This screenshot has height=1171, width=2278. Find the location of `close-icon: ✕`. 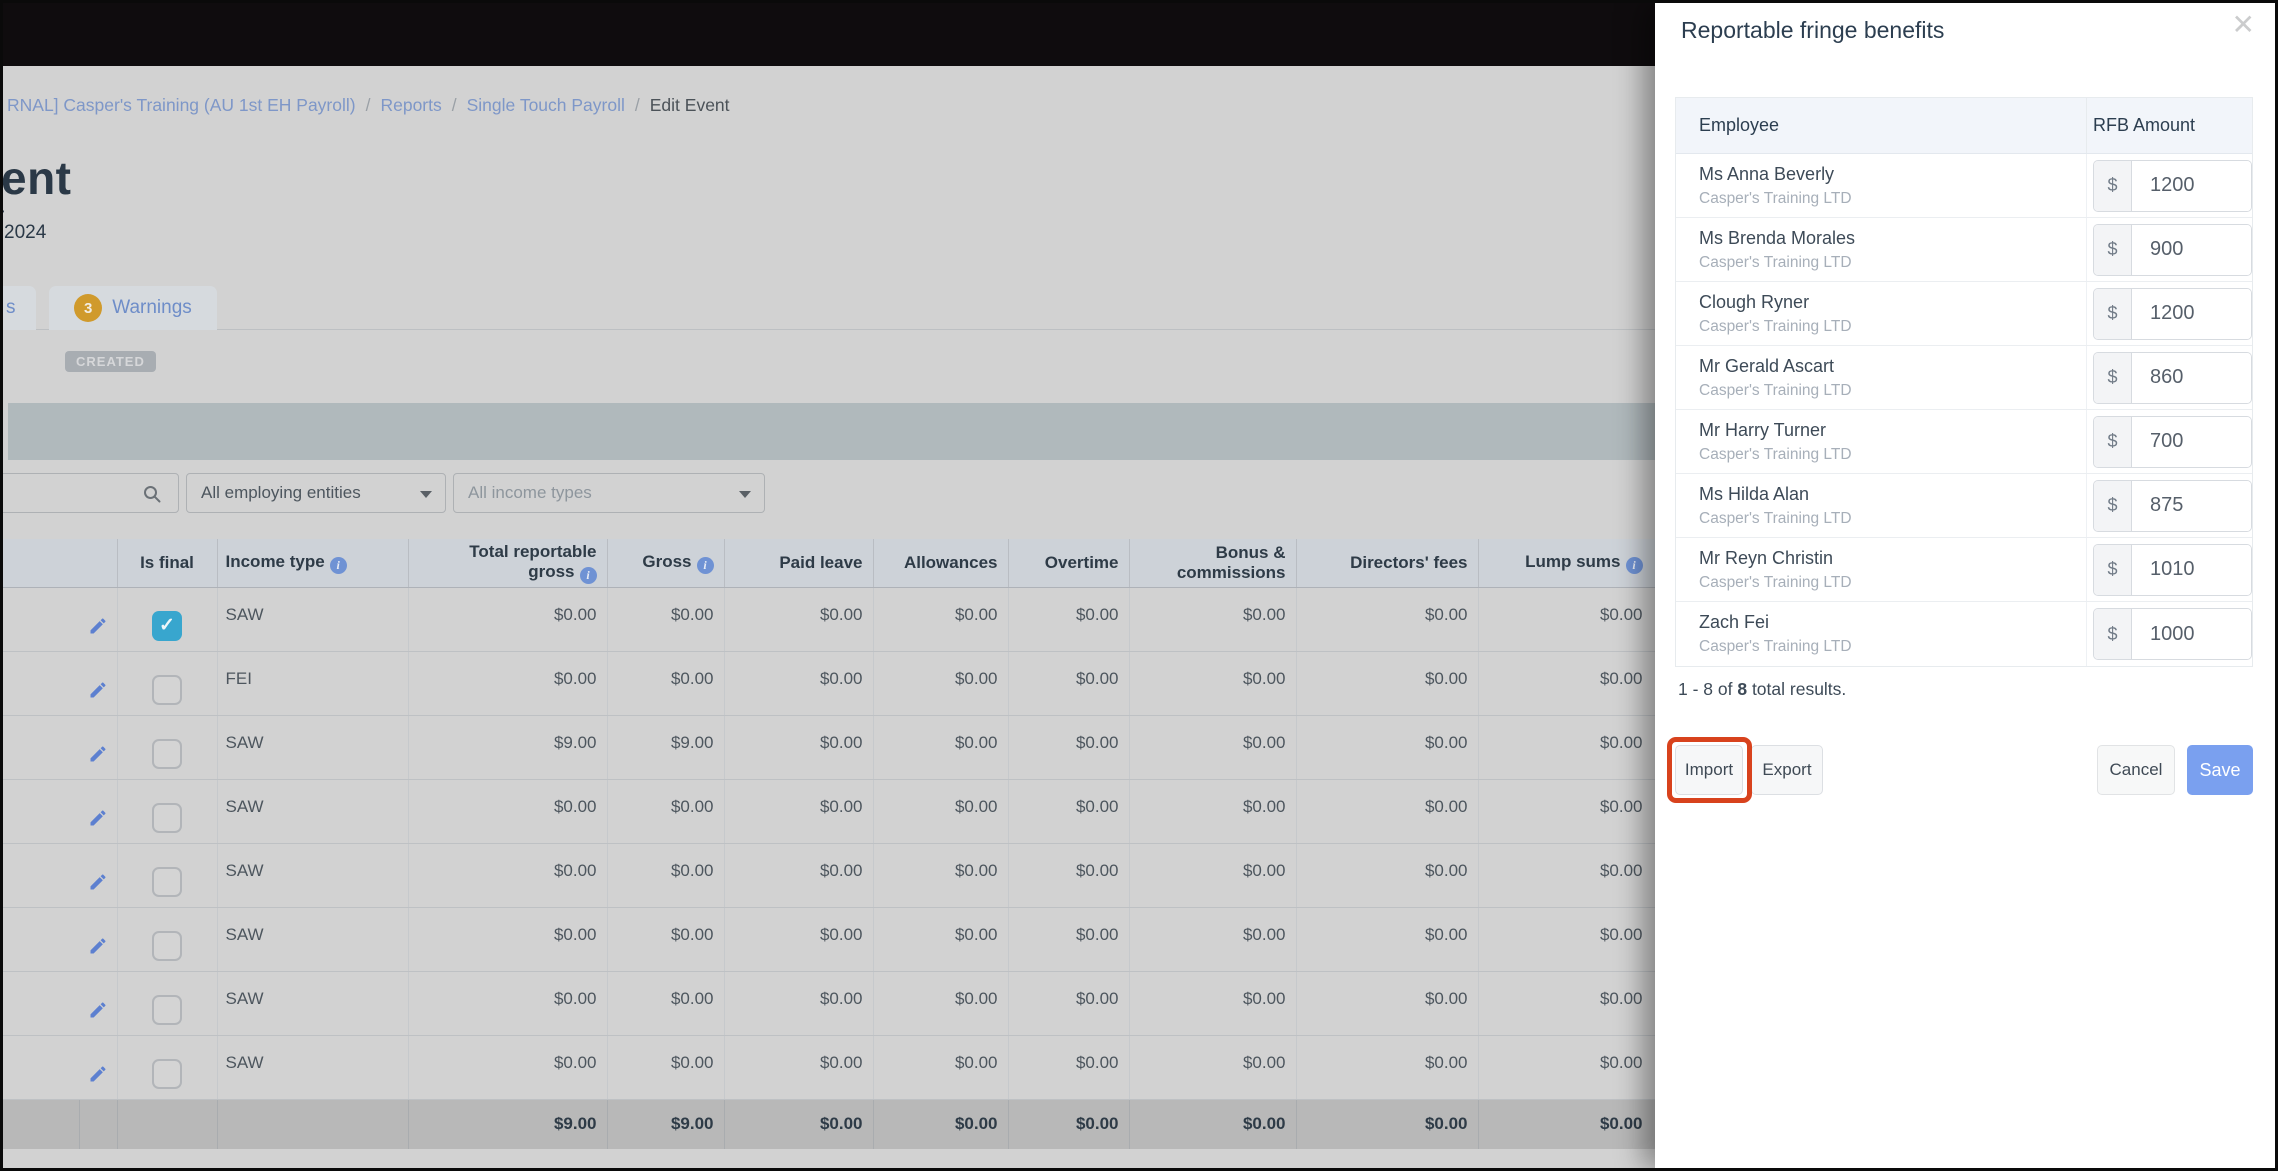

close-icon: ✕ is located at coordinates (2243, 25).